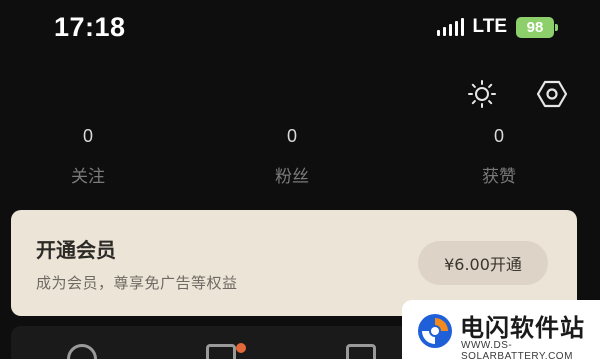 This screenshot has width=600, height=359. Describe the element at coordinates (483, 263) in the screenshot. I see `vip-subscribe-button: ¥6.00开通` at that location.